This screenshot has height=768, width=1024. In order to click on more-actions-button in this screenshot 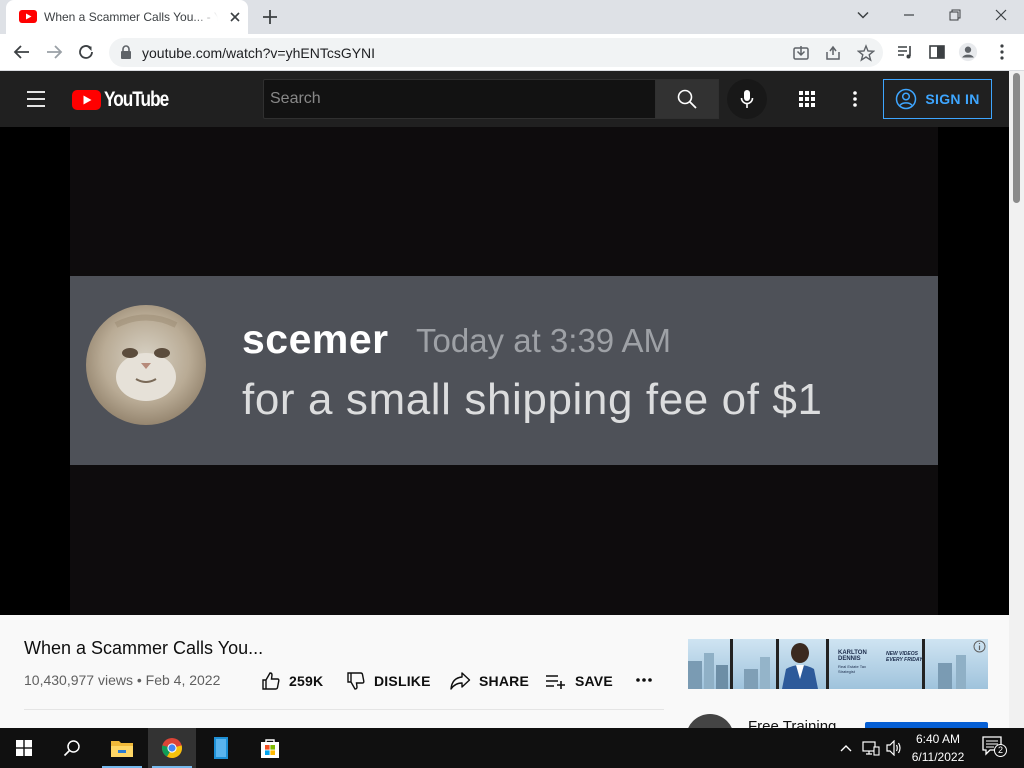, I will do `click(644, 680)`.